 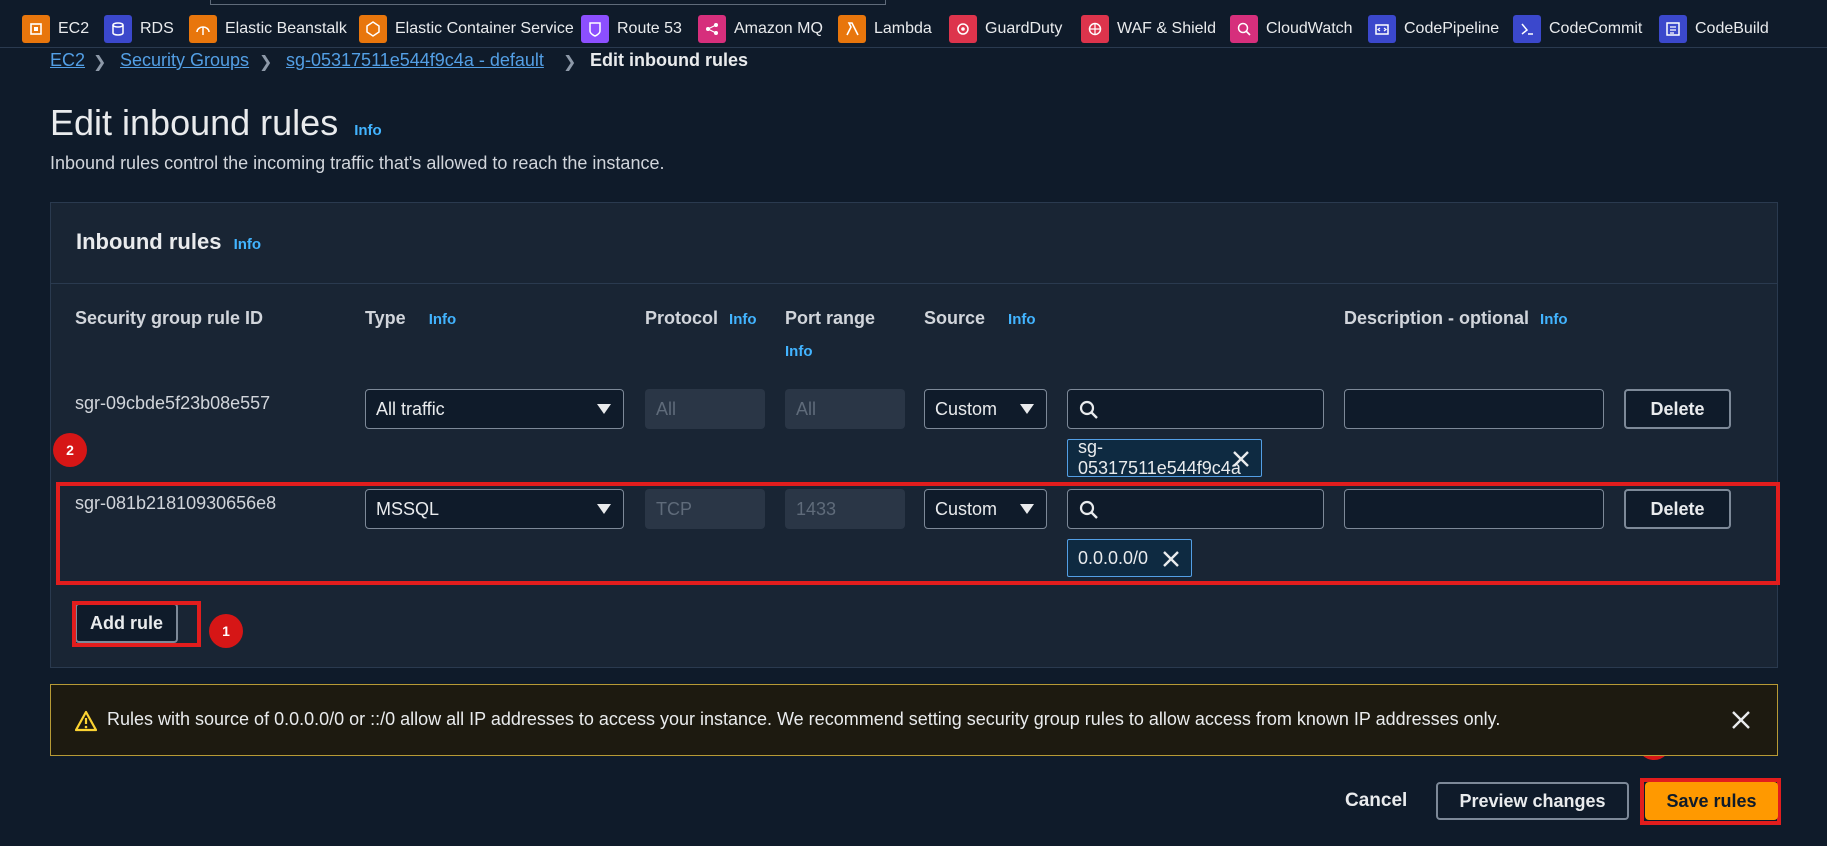 What do you see at coordinates (36, 29) in the screenshot?
I see `ec2-icon` at bounding box center [36, 29].